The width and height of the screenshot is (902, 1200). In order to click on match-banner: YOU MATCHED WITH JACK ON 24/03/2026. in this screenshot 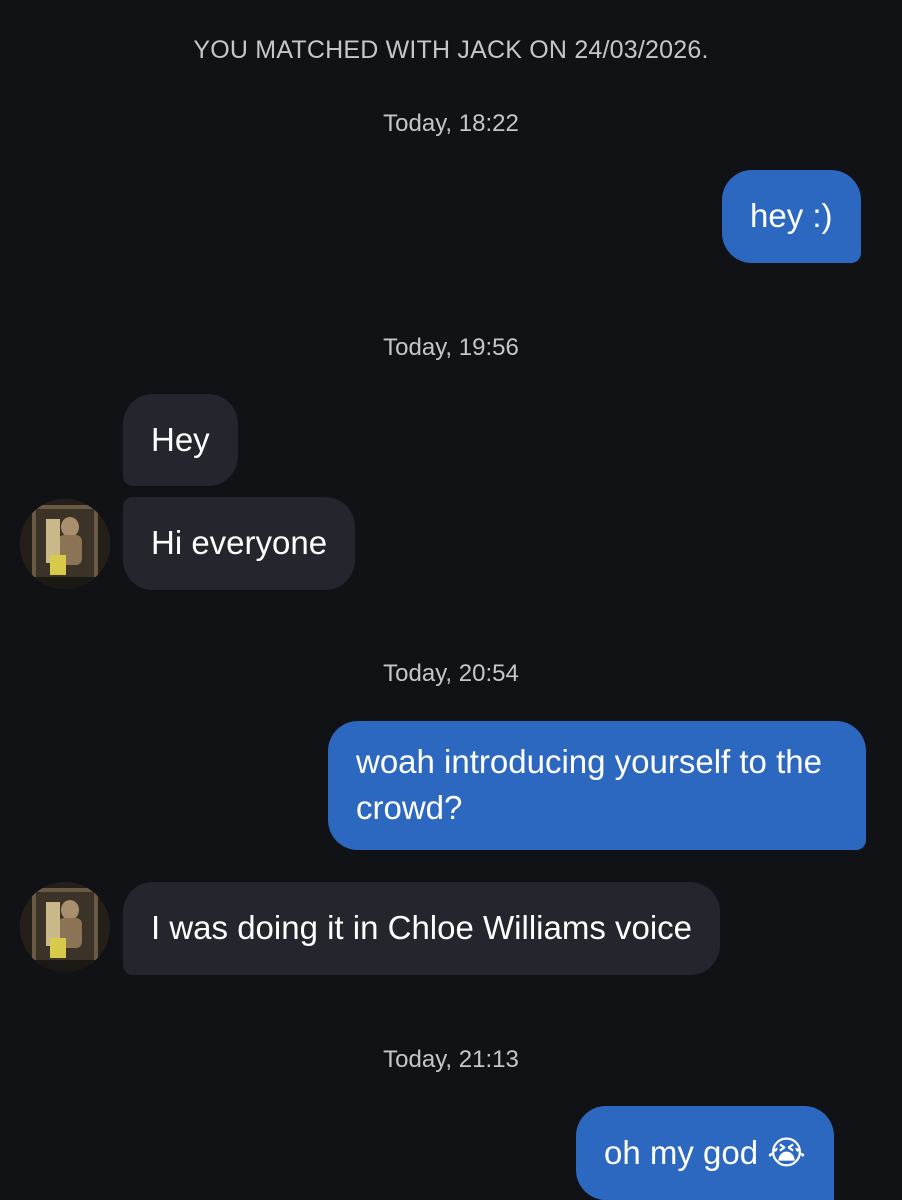, I will do `click(451, 50)`.